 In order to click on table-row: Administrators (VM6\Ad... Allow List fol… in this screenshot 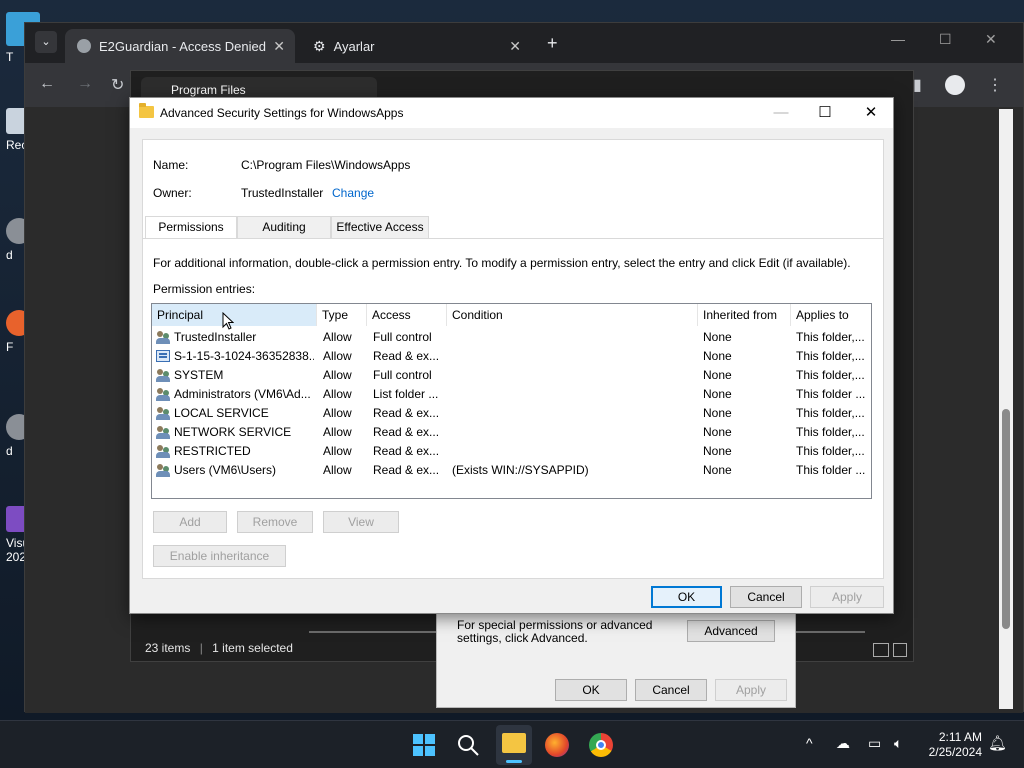, I will do `click(511, 394)`.